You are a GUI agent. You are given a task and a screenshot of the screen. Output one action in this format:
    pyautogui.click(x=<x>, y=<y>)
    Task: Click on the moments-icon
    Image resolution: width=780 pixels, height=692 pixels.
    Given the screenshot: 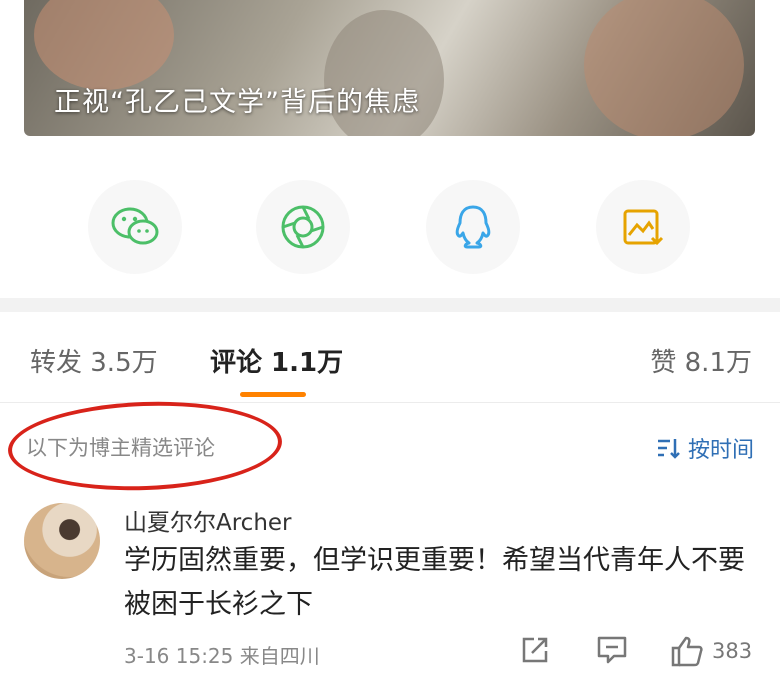 What is the action you would take?
    pyautogui.click(x=303, y=227)
    